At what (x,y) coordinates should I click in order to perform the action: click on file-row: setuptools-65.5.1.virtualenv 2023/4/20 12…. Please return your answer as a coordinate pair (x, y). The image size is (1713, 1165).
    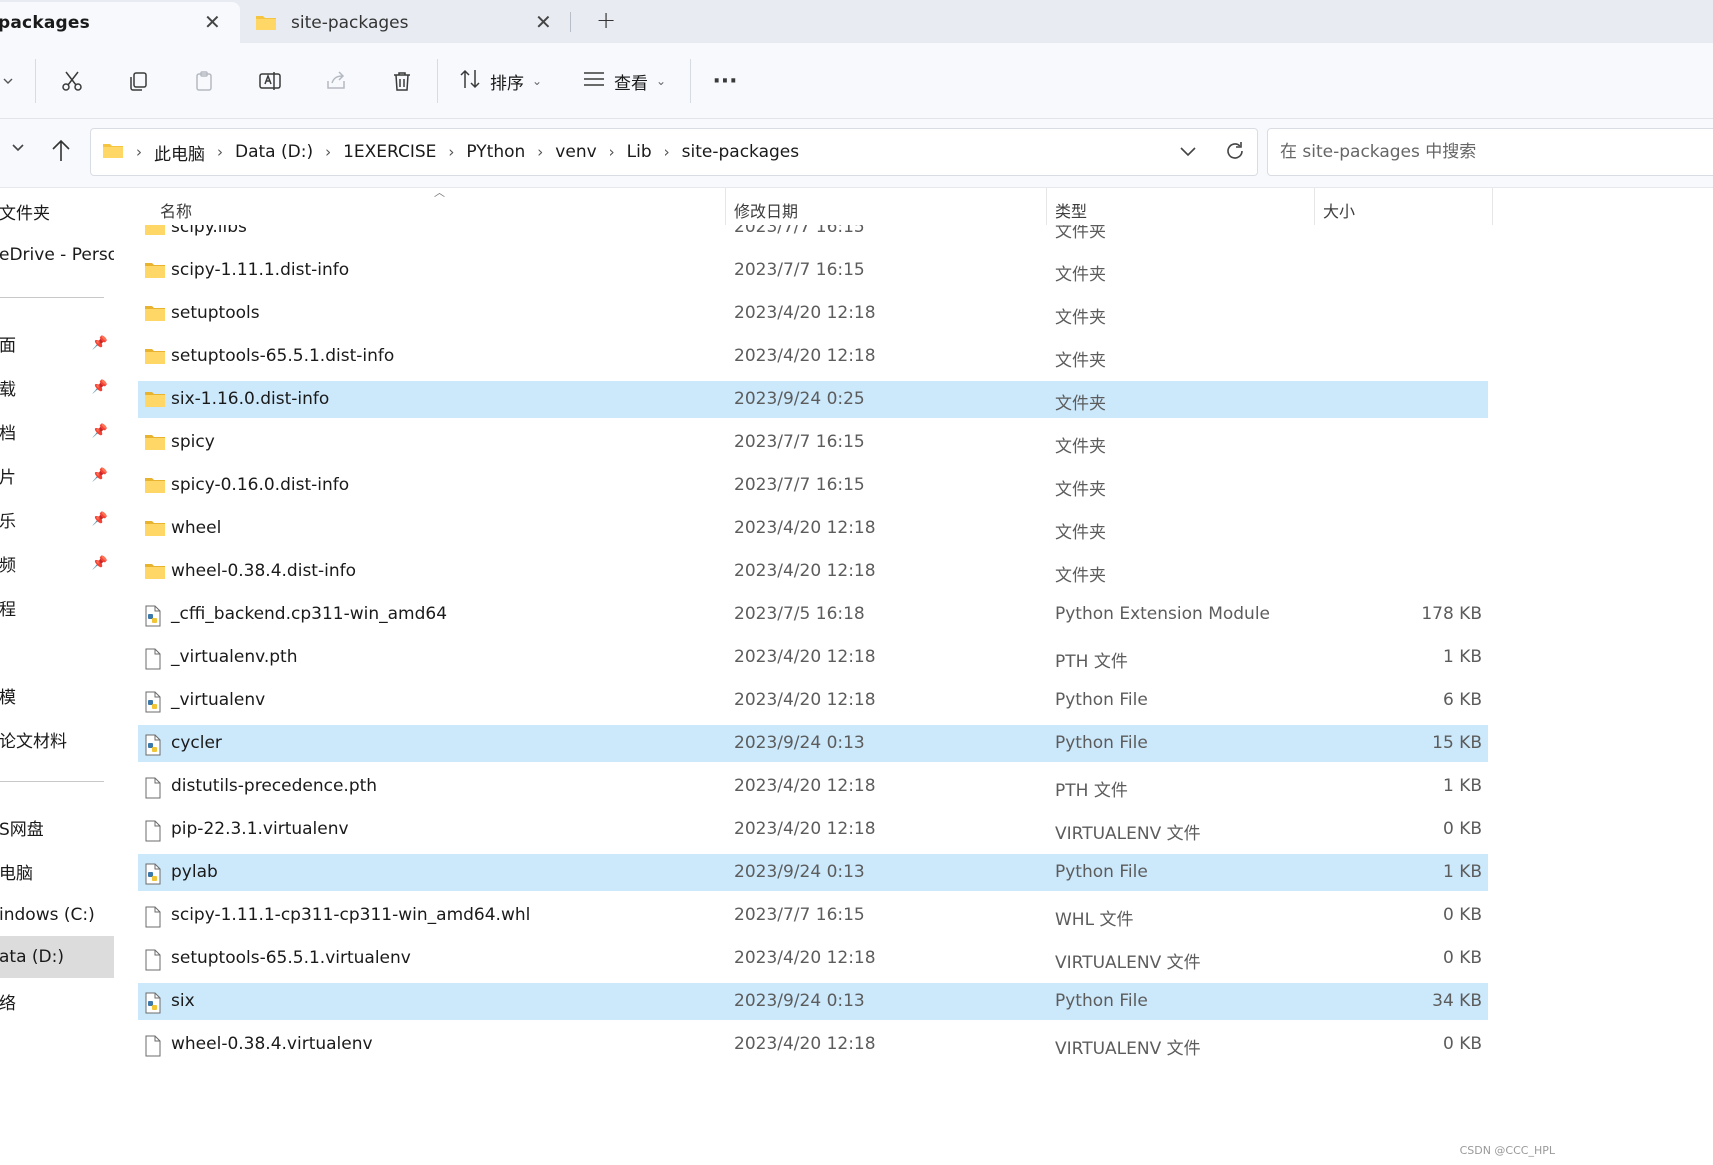
    Looking at the image, I should click on (813, 958).